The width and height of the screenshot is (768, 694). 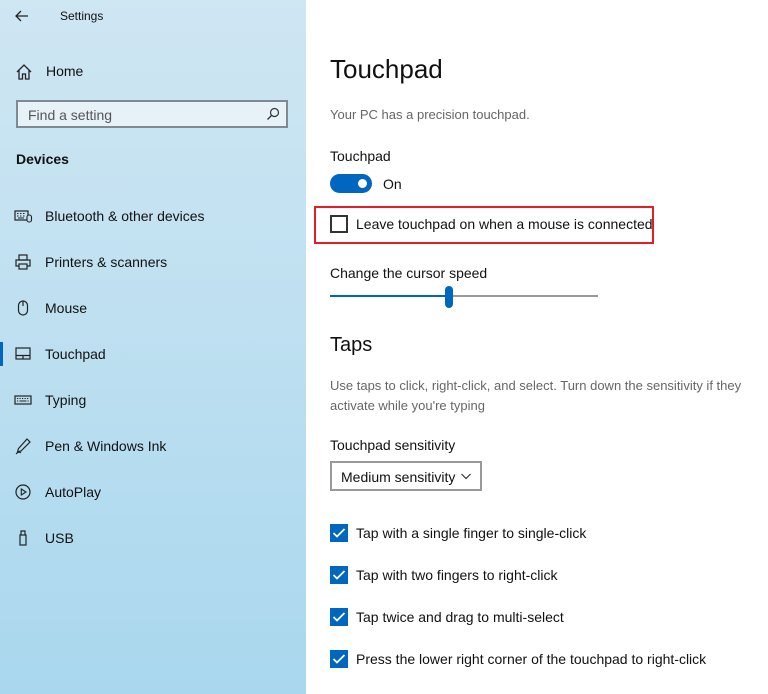 What do you see at coordinates (393, 445) in the screenshot?
I see `sensitivity-label: Touchpad sensitivity` at bounding box center [393, 445].